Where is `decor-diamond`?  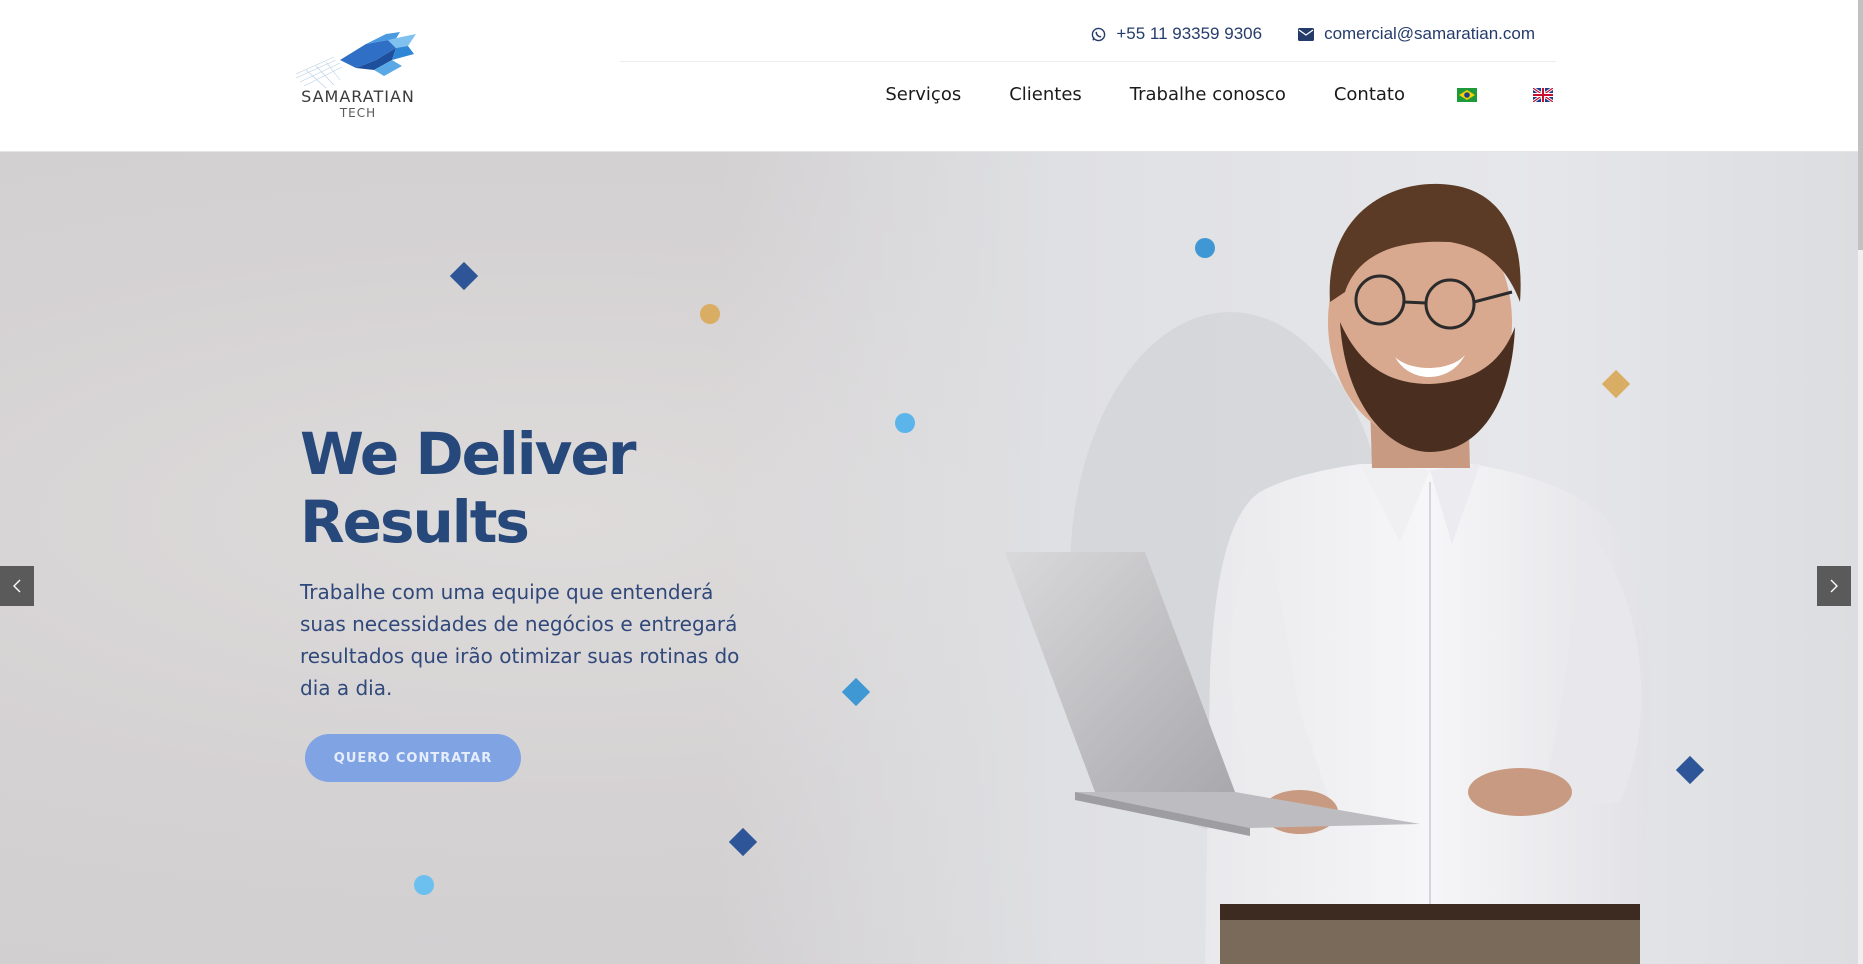
decor-diamond is located at coordinates (464, 276).